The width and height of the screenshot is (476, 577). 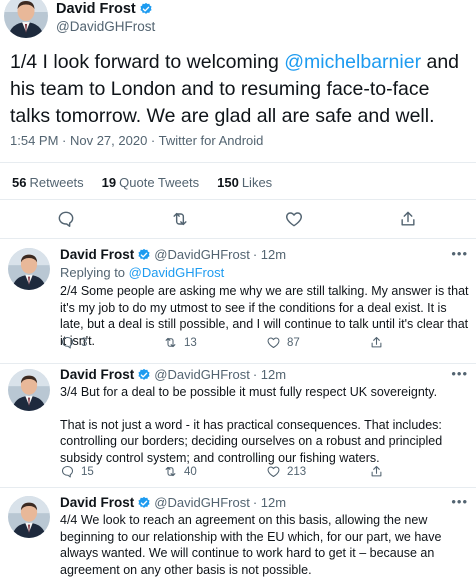 I want to click on quotes-label: Quote Tweets, so click(x=159, y=182).